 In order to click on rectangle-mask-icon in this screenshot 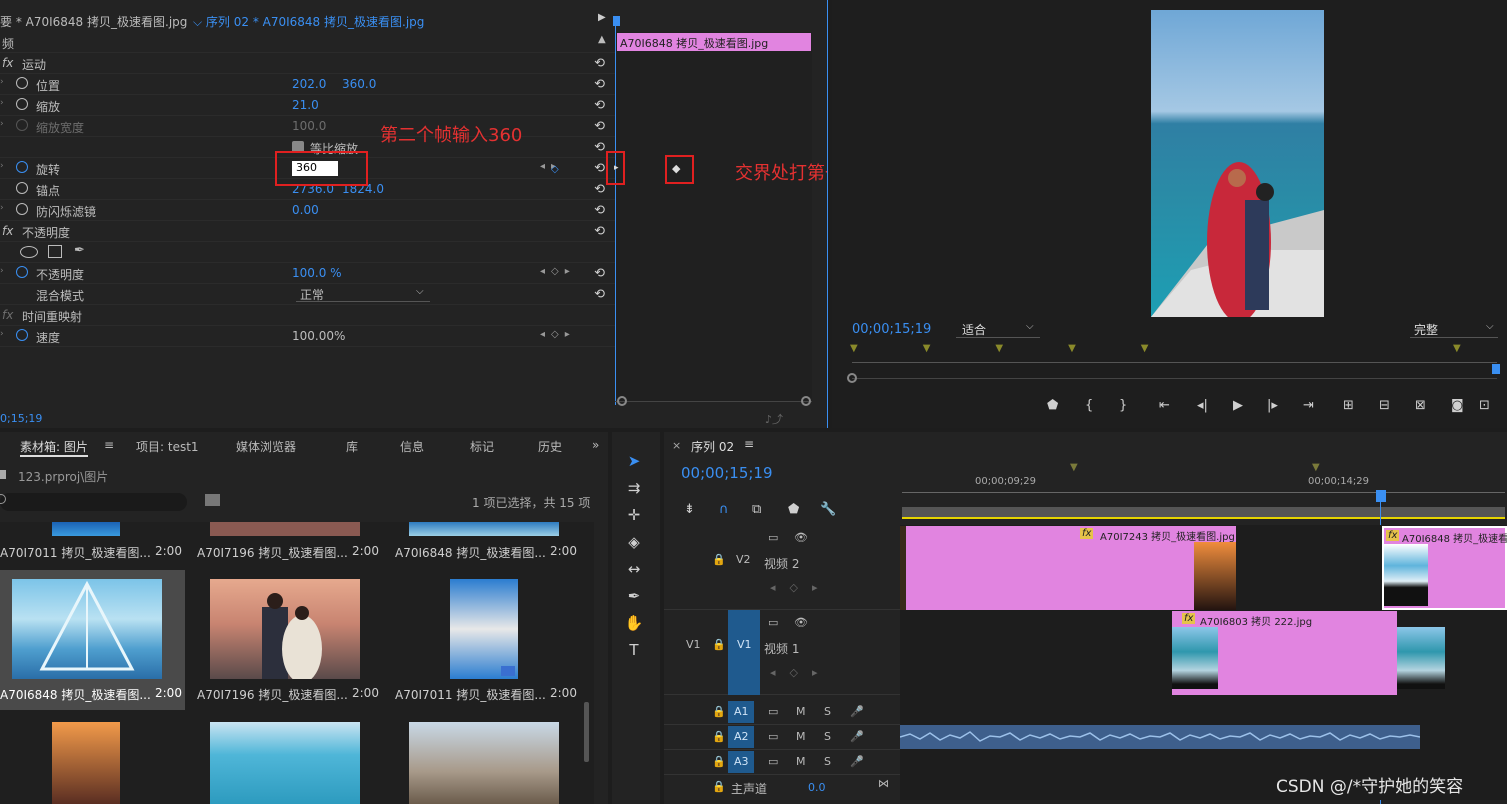, I will do `click(55, 251)`.